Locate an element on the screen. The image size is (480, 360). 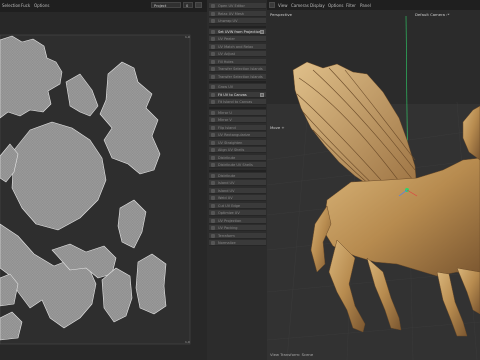
uv-corner-label-br: 1,0 is located at coordinates (187, 342).